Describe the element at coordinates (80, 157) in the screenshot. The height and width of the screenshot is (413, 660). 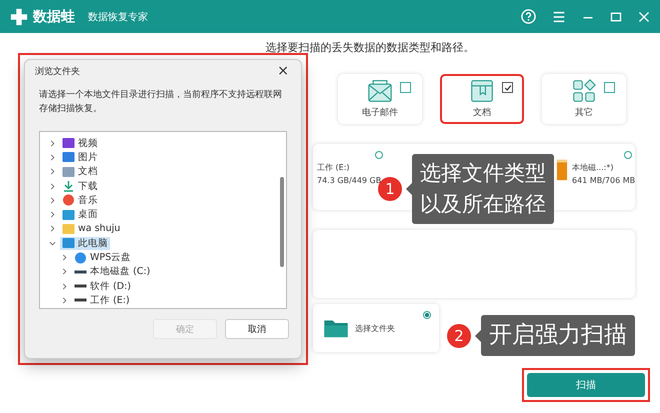
I see `tree-item: 图片` at that location.